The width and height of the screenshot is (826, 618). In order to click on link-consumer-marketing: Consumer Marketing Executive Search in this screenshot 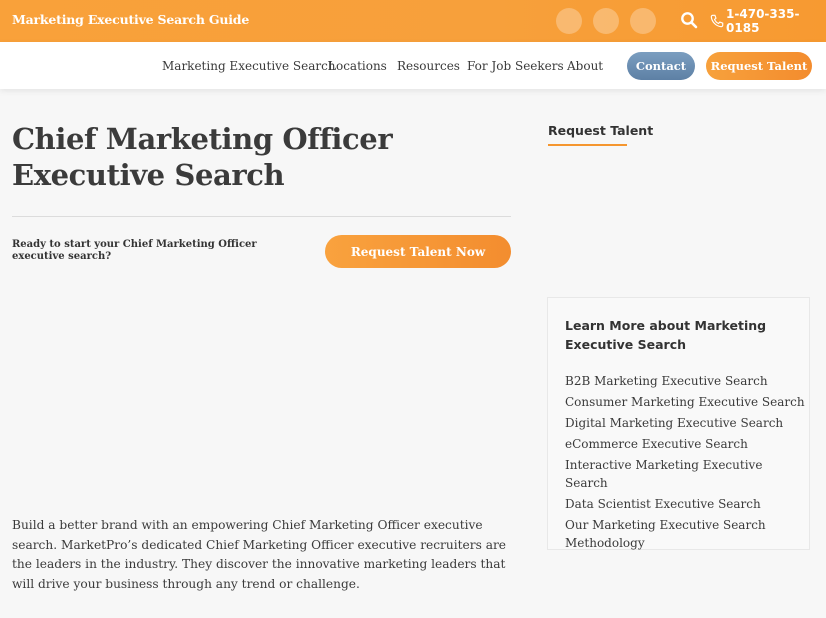, I will do `click(685, 402)`.